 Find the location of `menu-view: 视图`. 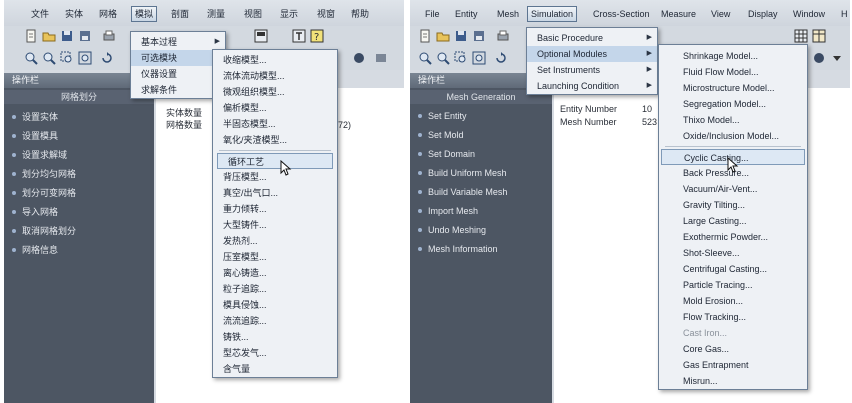

menu-view: 视图 is located at coordinates (253, 14).